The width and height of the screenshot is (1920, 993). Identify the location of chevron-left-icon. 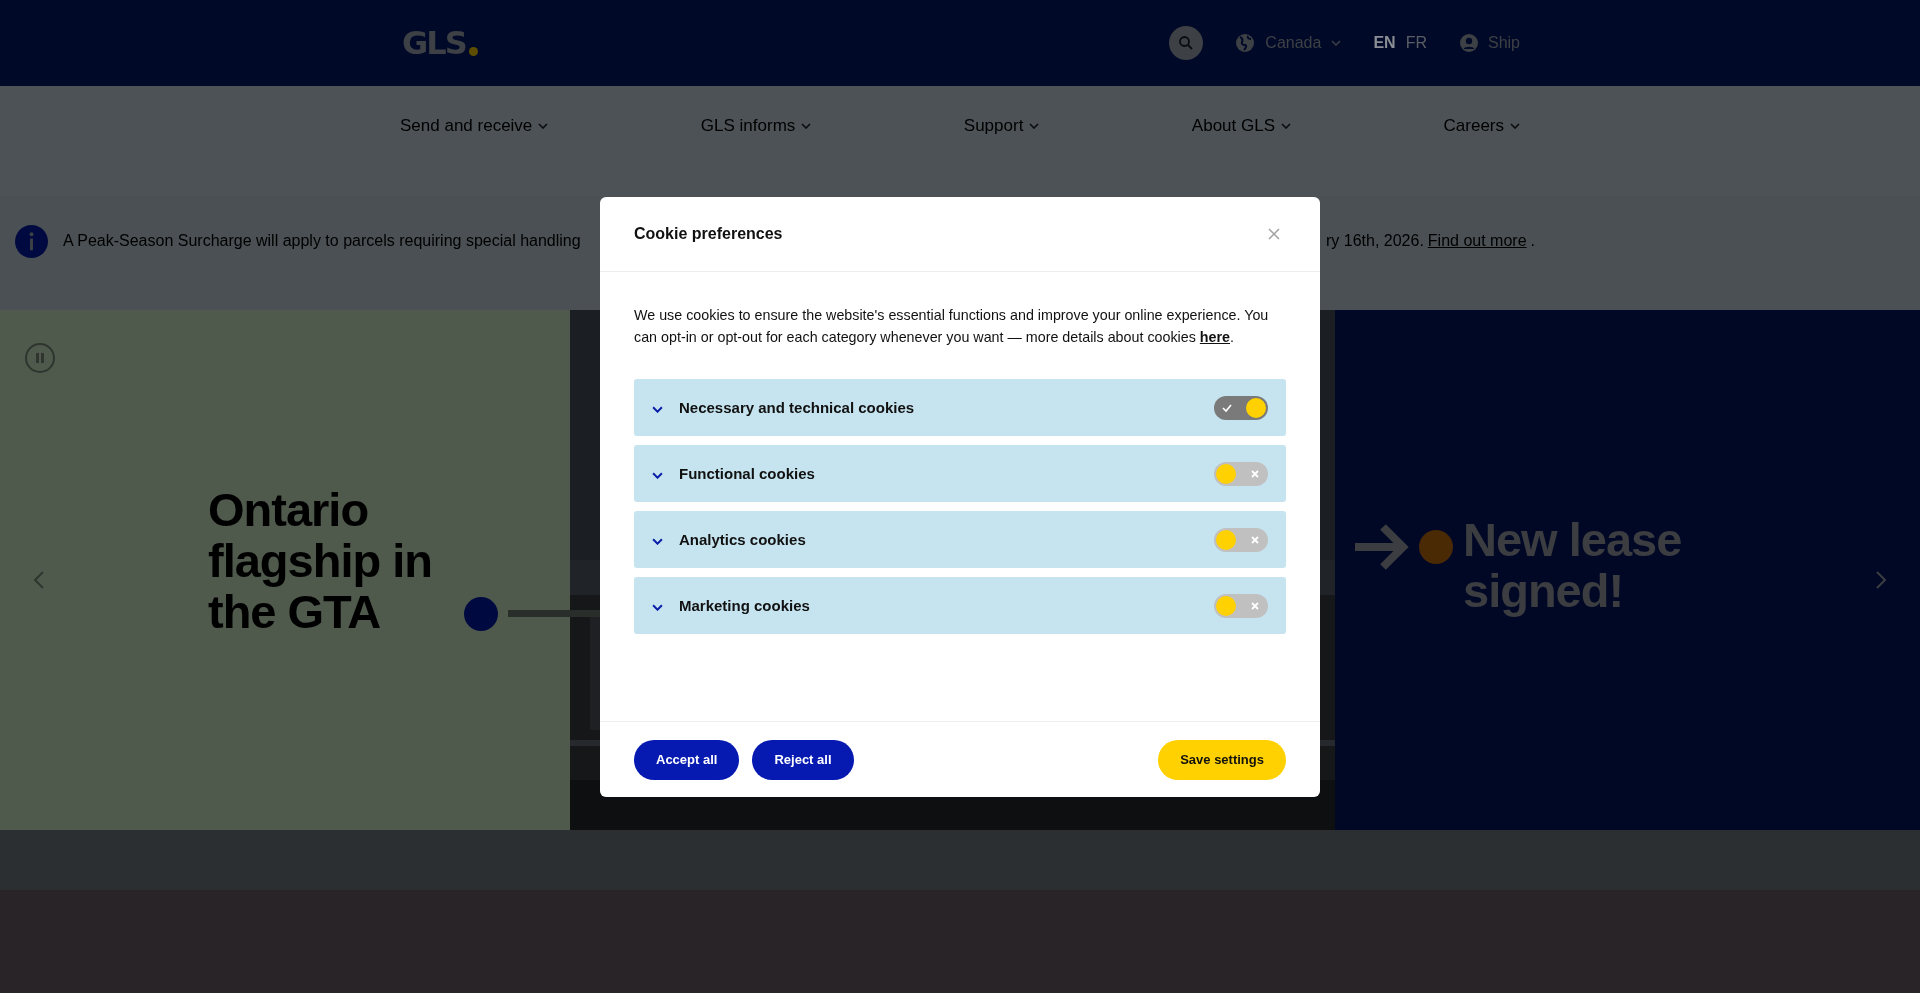
(39, 580).